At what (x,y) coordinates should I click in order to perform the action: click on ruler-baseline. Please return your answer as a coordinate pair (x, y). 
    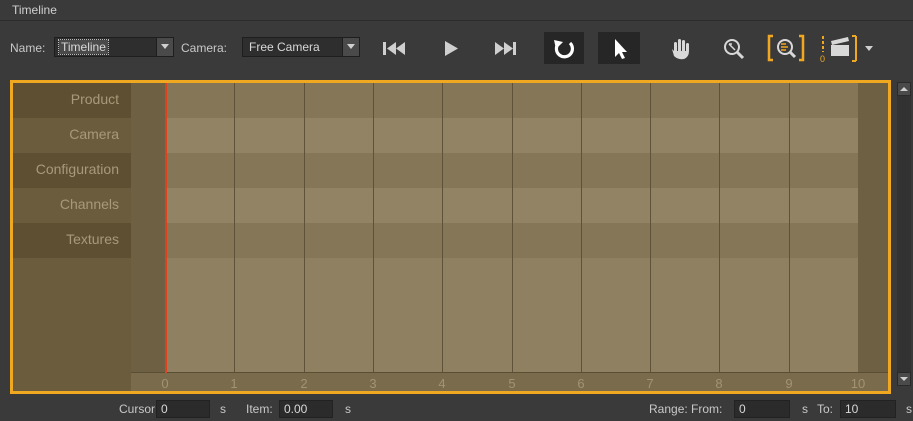
    Looking at the image, I should click on (509, 372).